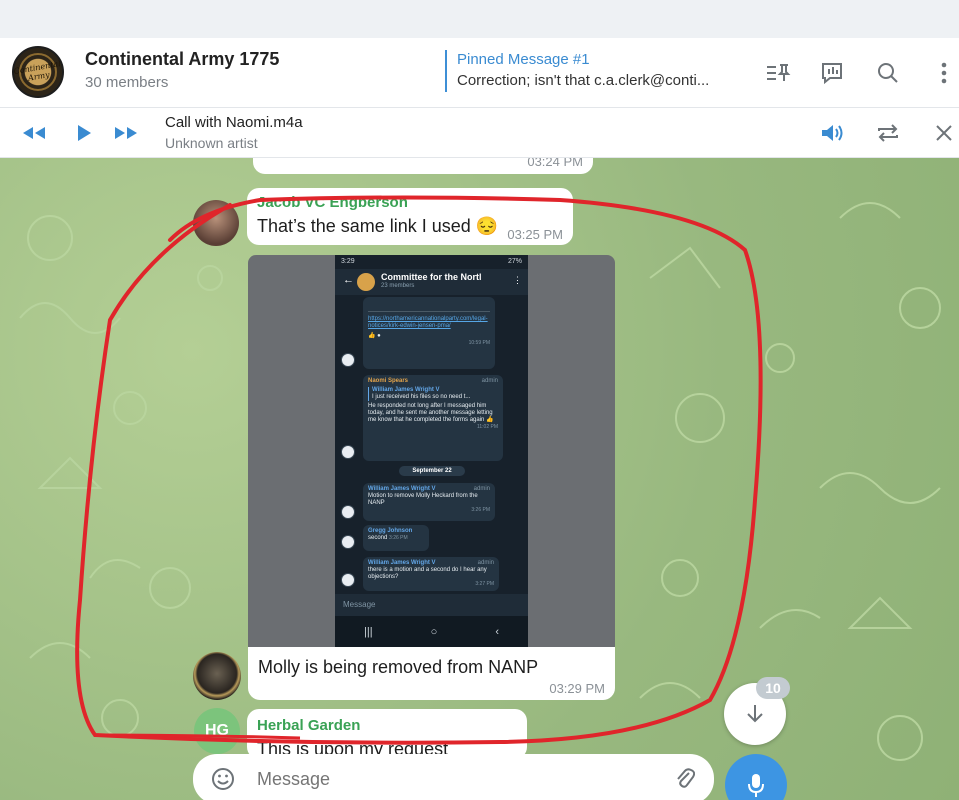 This screenshot has height=800, width=959. What do you see at coordinates (484, 584) in the screenshot?
I see `screenshot-w2-time: 3:27 PM` at bounding box center [484, 584].